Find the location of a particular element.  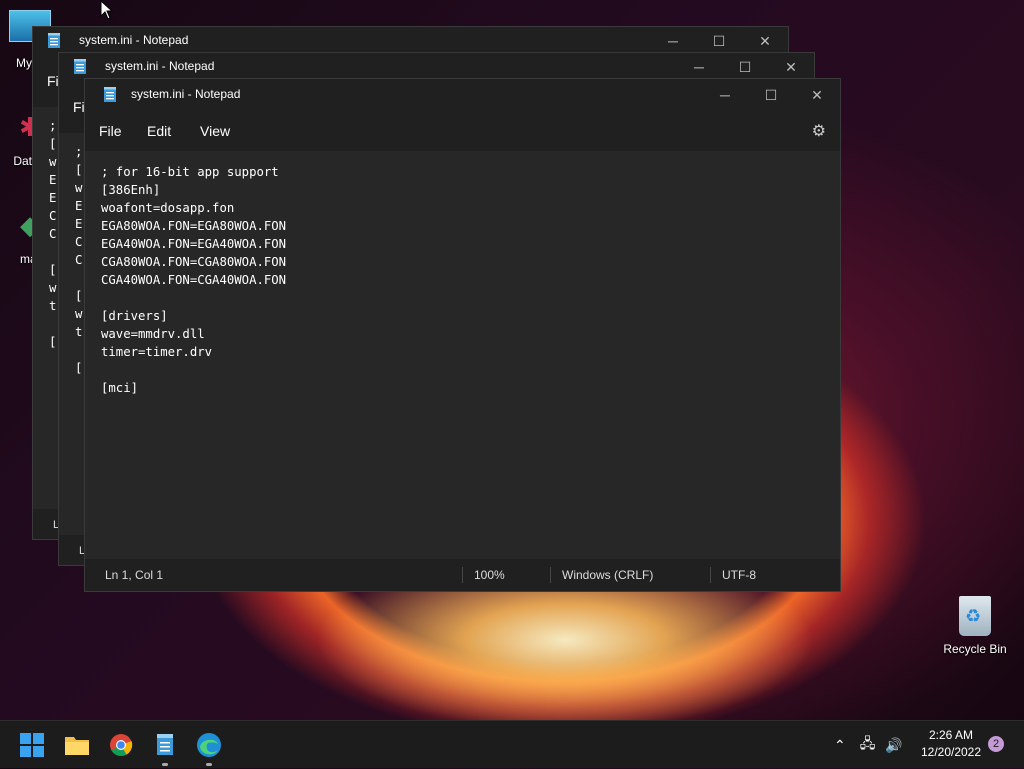

volume-icon: 🔊 is located at coordinates (893, 745).